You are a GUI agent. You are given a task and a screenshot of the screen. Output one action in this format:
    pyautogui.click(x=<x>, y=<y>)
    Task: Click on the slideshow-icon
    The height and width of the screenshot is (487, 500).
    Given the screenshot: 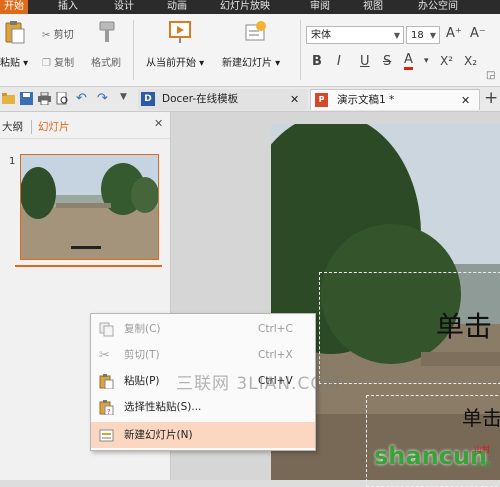 What is the action you would take?
    pyautogui.click(x=180, y=32)
    